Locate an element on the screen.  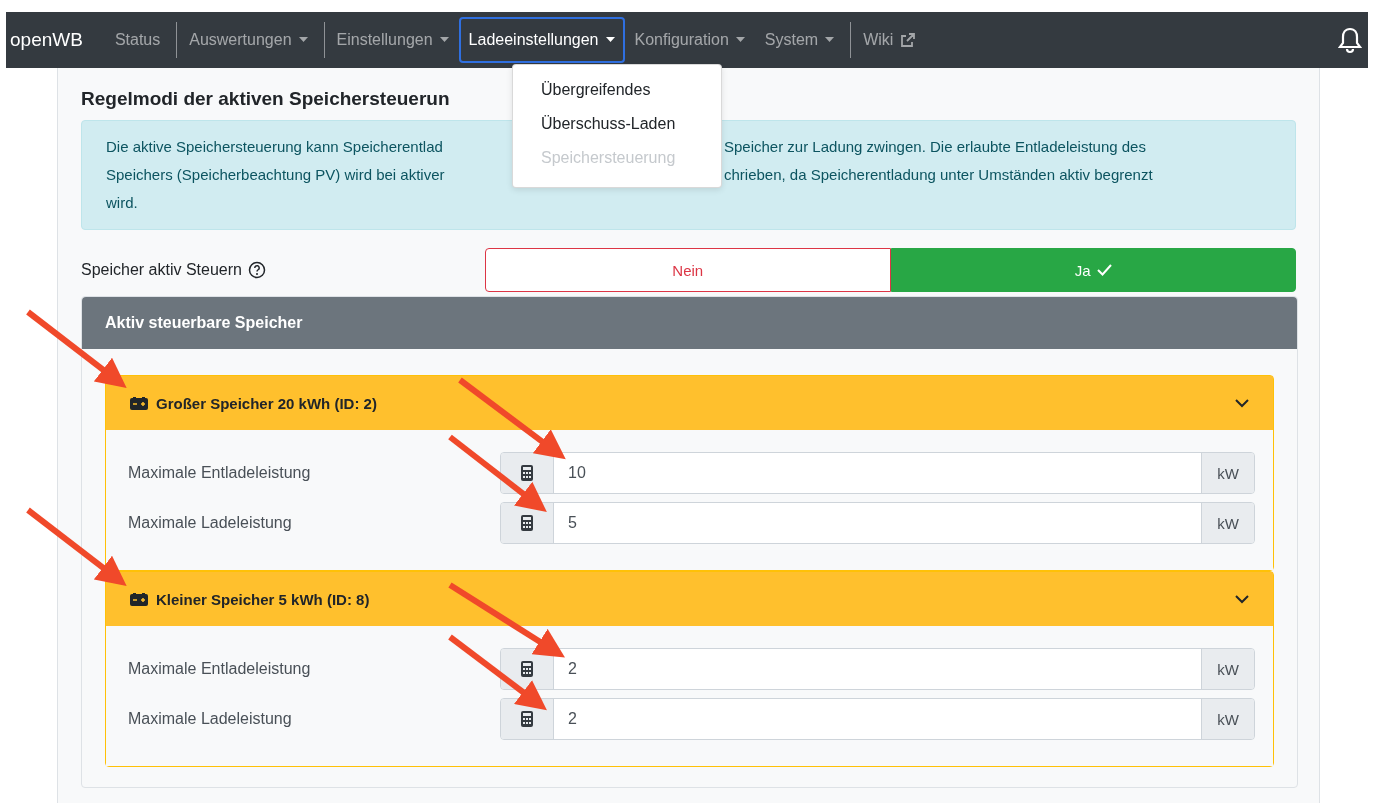
toggle-option: Nein is located at coordinates (688, 270).